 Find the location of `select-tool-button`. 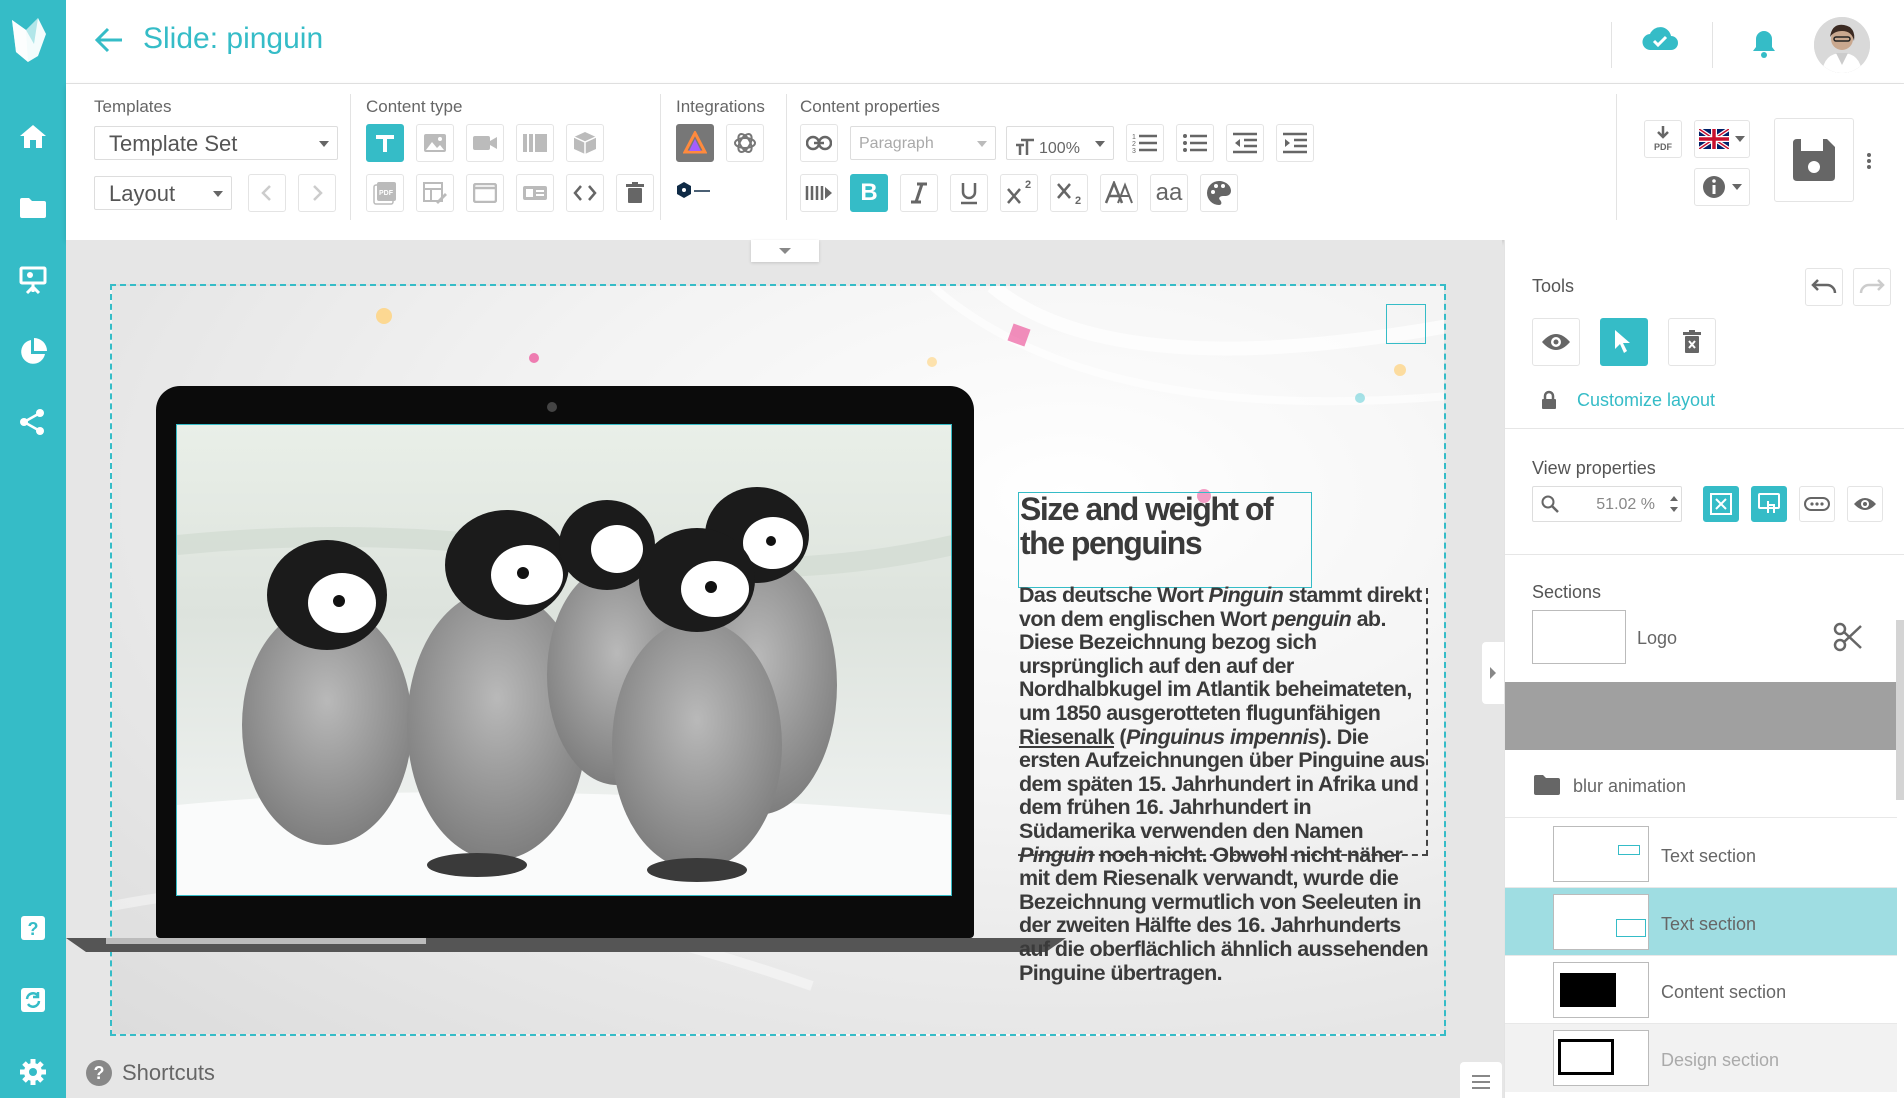

select-tool-button is located at coordinates (1624, 342).